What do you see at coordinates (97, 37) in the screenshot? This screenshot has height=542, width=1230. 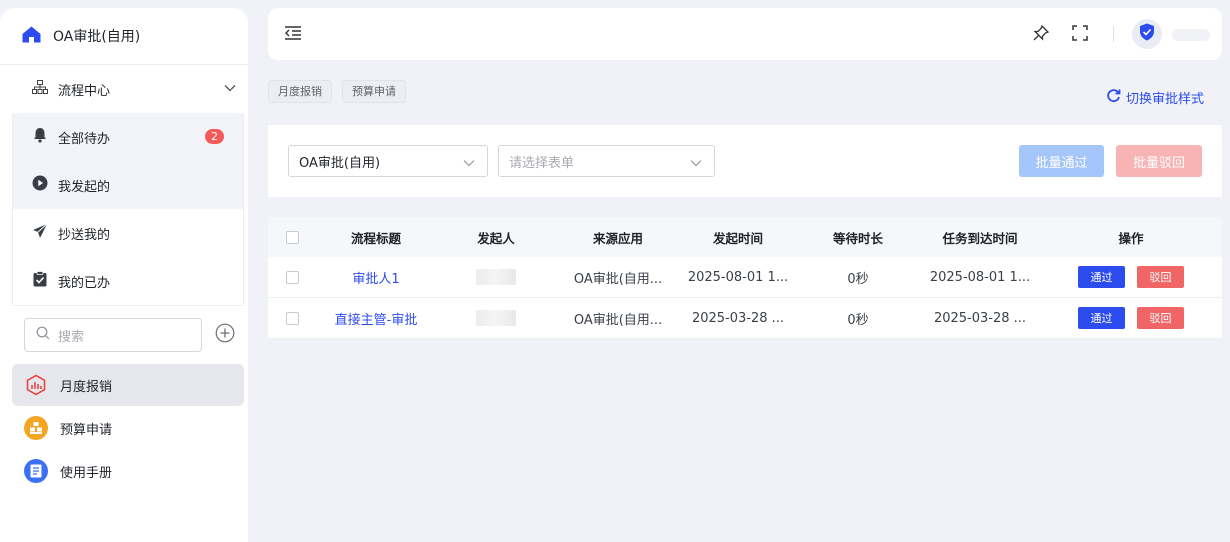 I see `brand-title: OA审批(自用)` at bounding box center [97, 37].